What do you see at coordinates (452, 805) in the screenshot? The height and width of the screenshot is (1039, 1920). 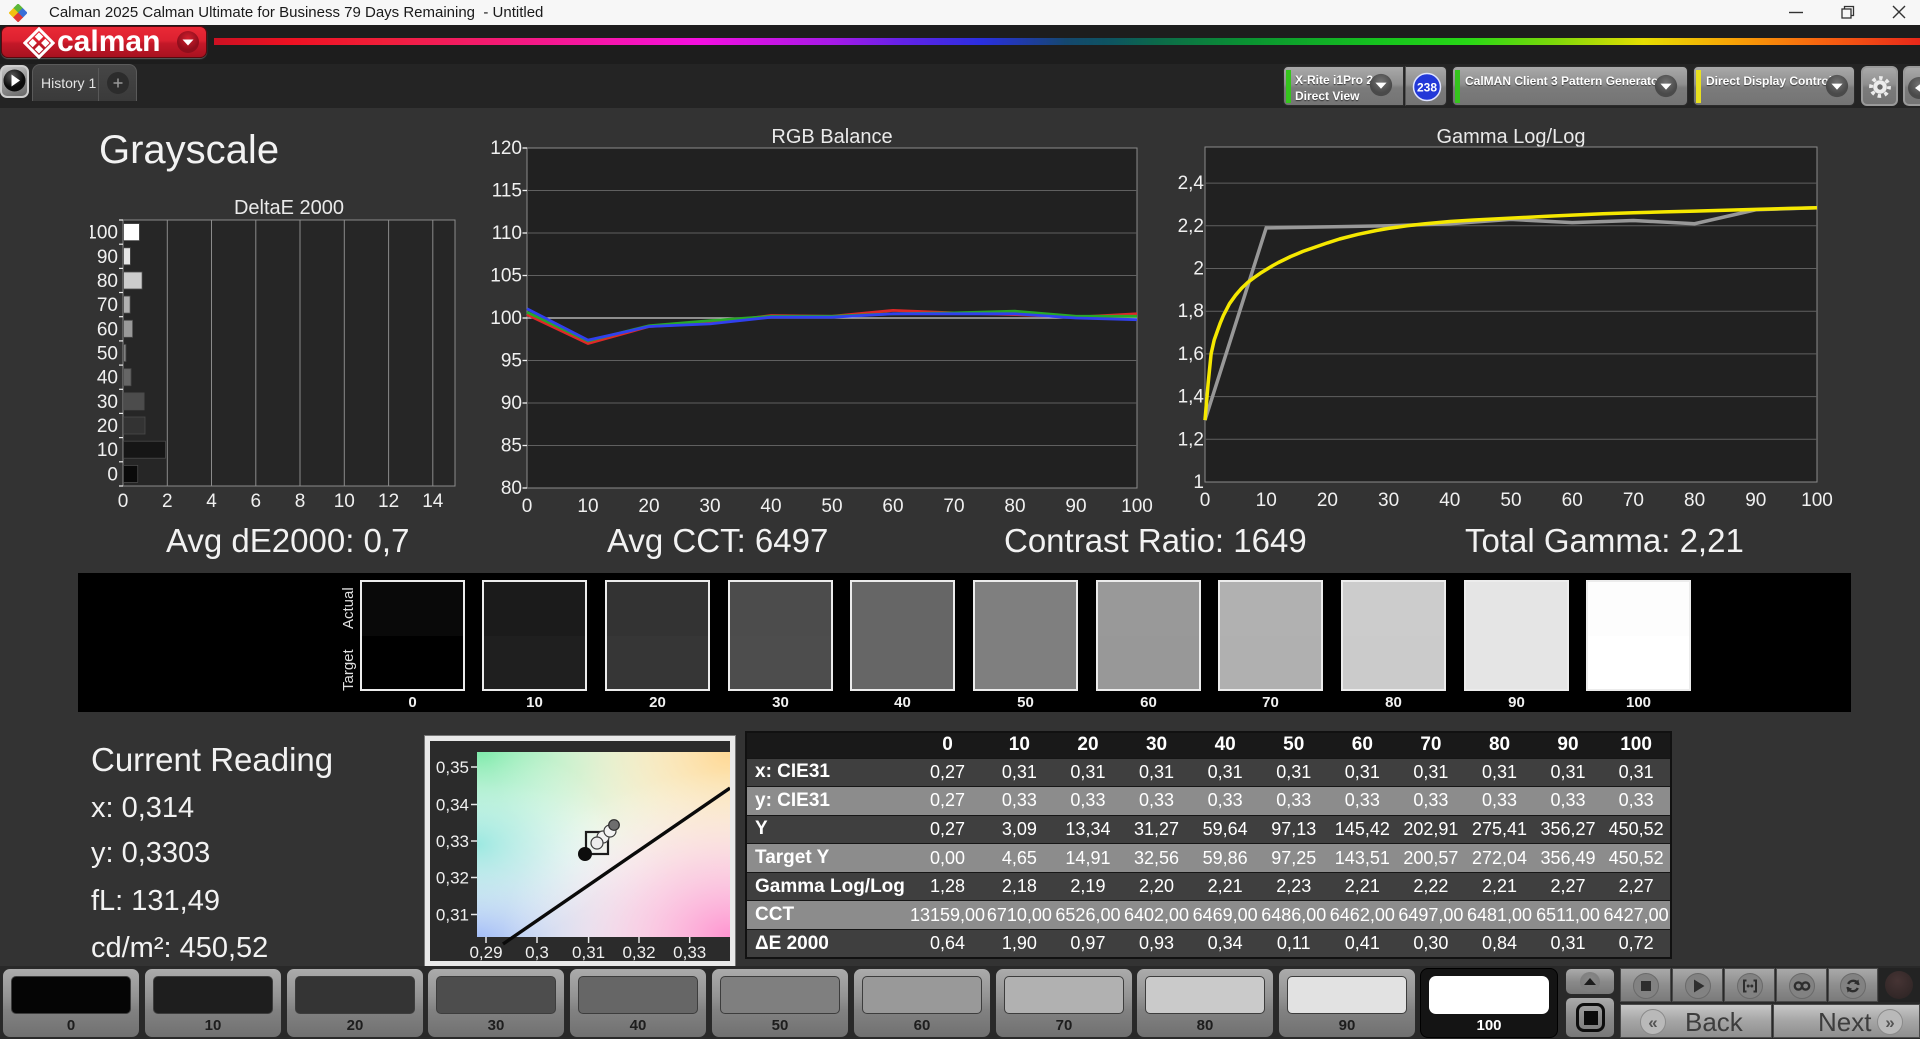 I see `svg-text: 0,34` at bounding box center [452, 805].